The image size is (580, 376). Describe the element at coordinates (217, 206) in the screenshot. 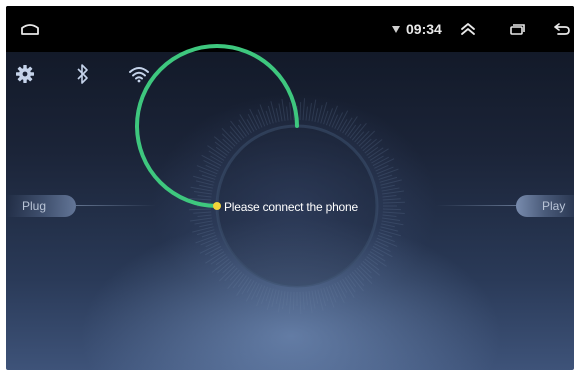

I see `ring-indicator-dot` at that location.